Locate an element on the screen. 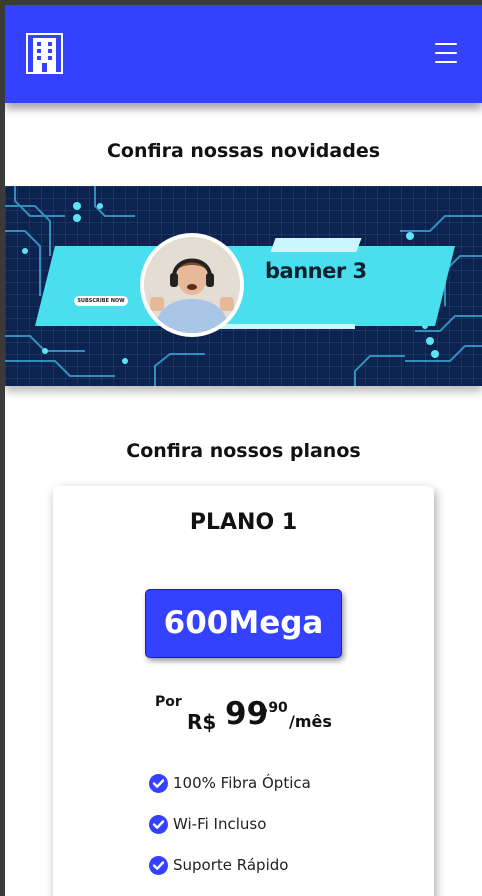 Image resolution: width=482 pixels, height=896 pixels. feature-label: Wi-Fi Incluso is located at coordinates (220, 824).